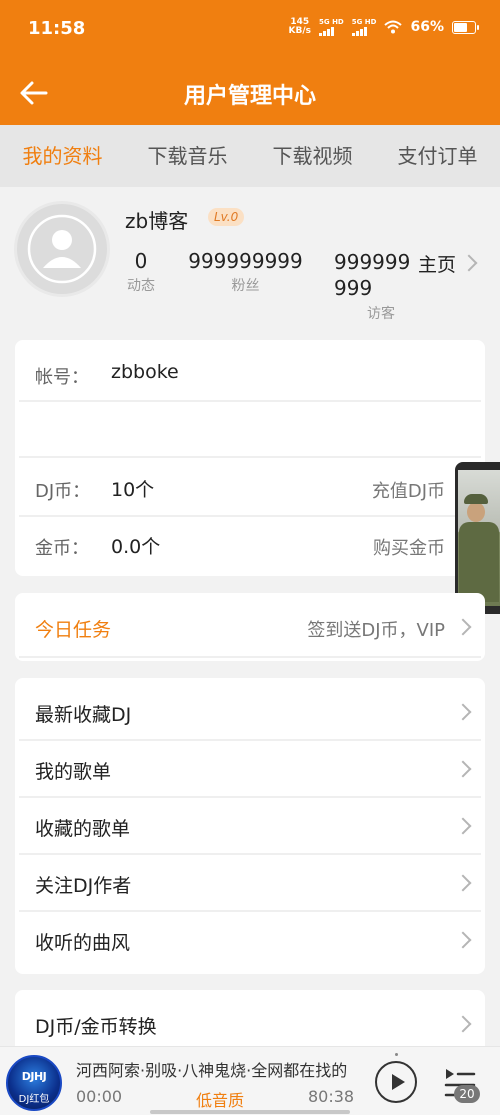  I want to click on battery-percent: 66%, so click(427, 27).